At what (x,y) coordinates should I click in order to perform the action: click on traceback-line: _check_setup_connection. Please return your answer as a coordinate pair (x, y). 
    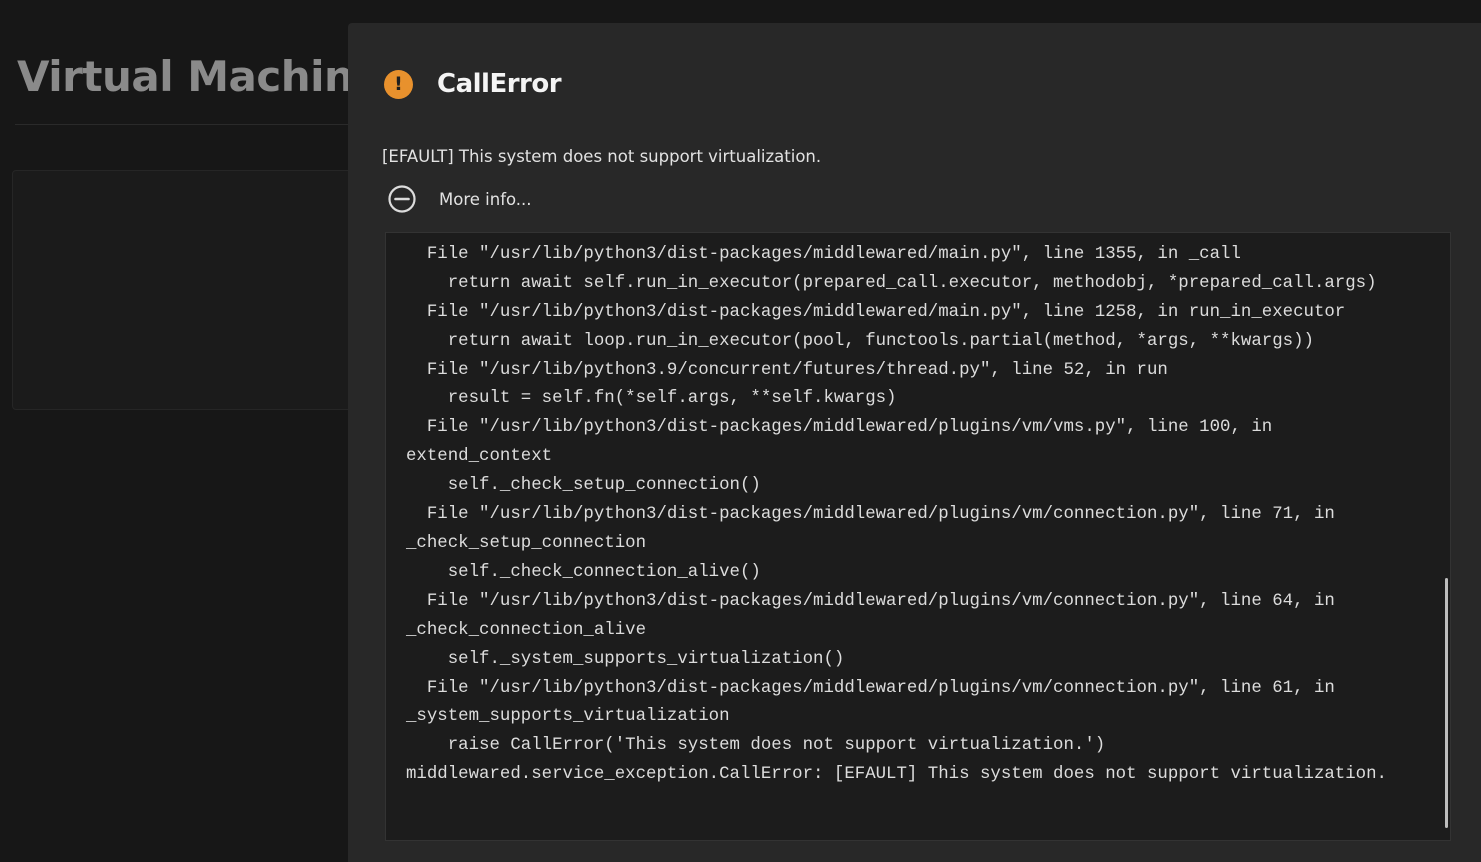
    Looking at the image, I should click on (526, 543).